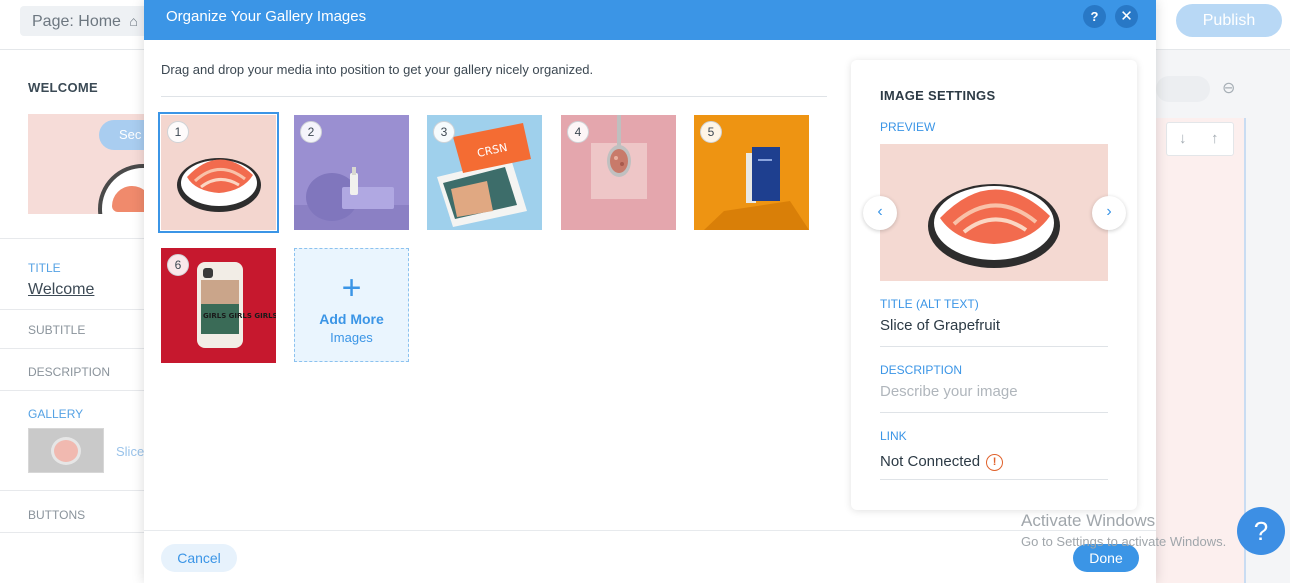 The width and height of the screenshot is (1290, 583). Describe the element at coordinates (1229, 20) in the screenshot. I see `publish-button: Publish` at that location.